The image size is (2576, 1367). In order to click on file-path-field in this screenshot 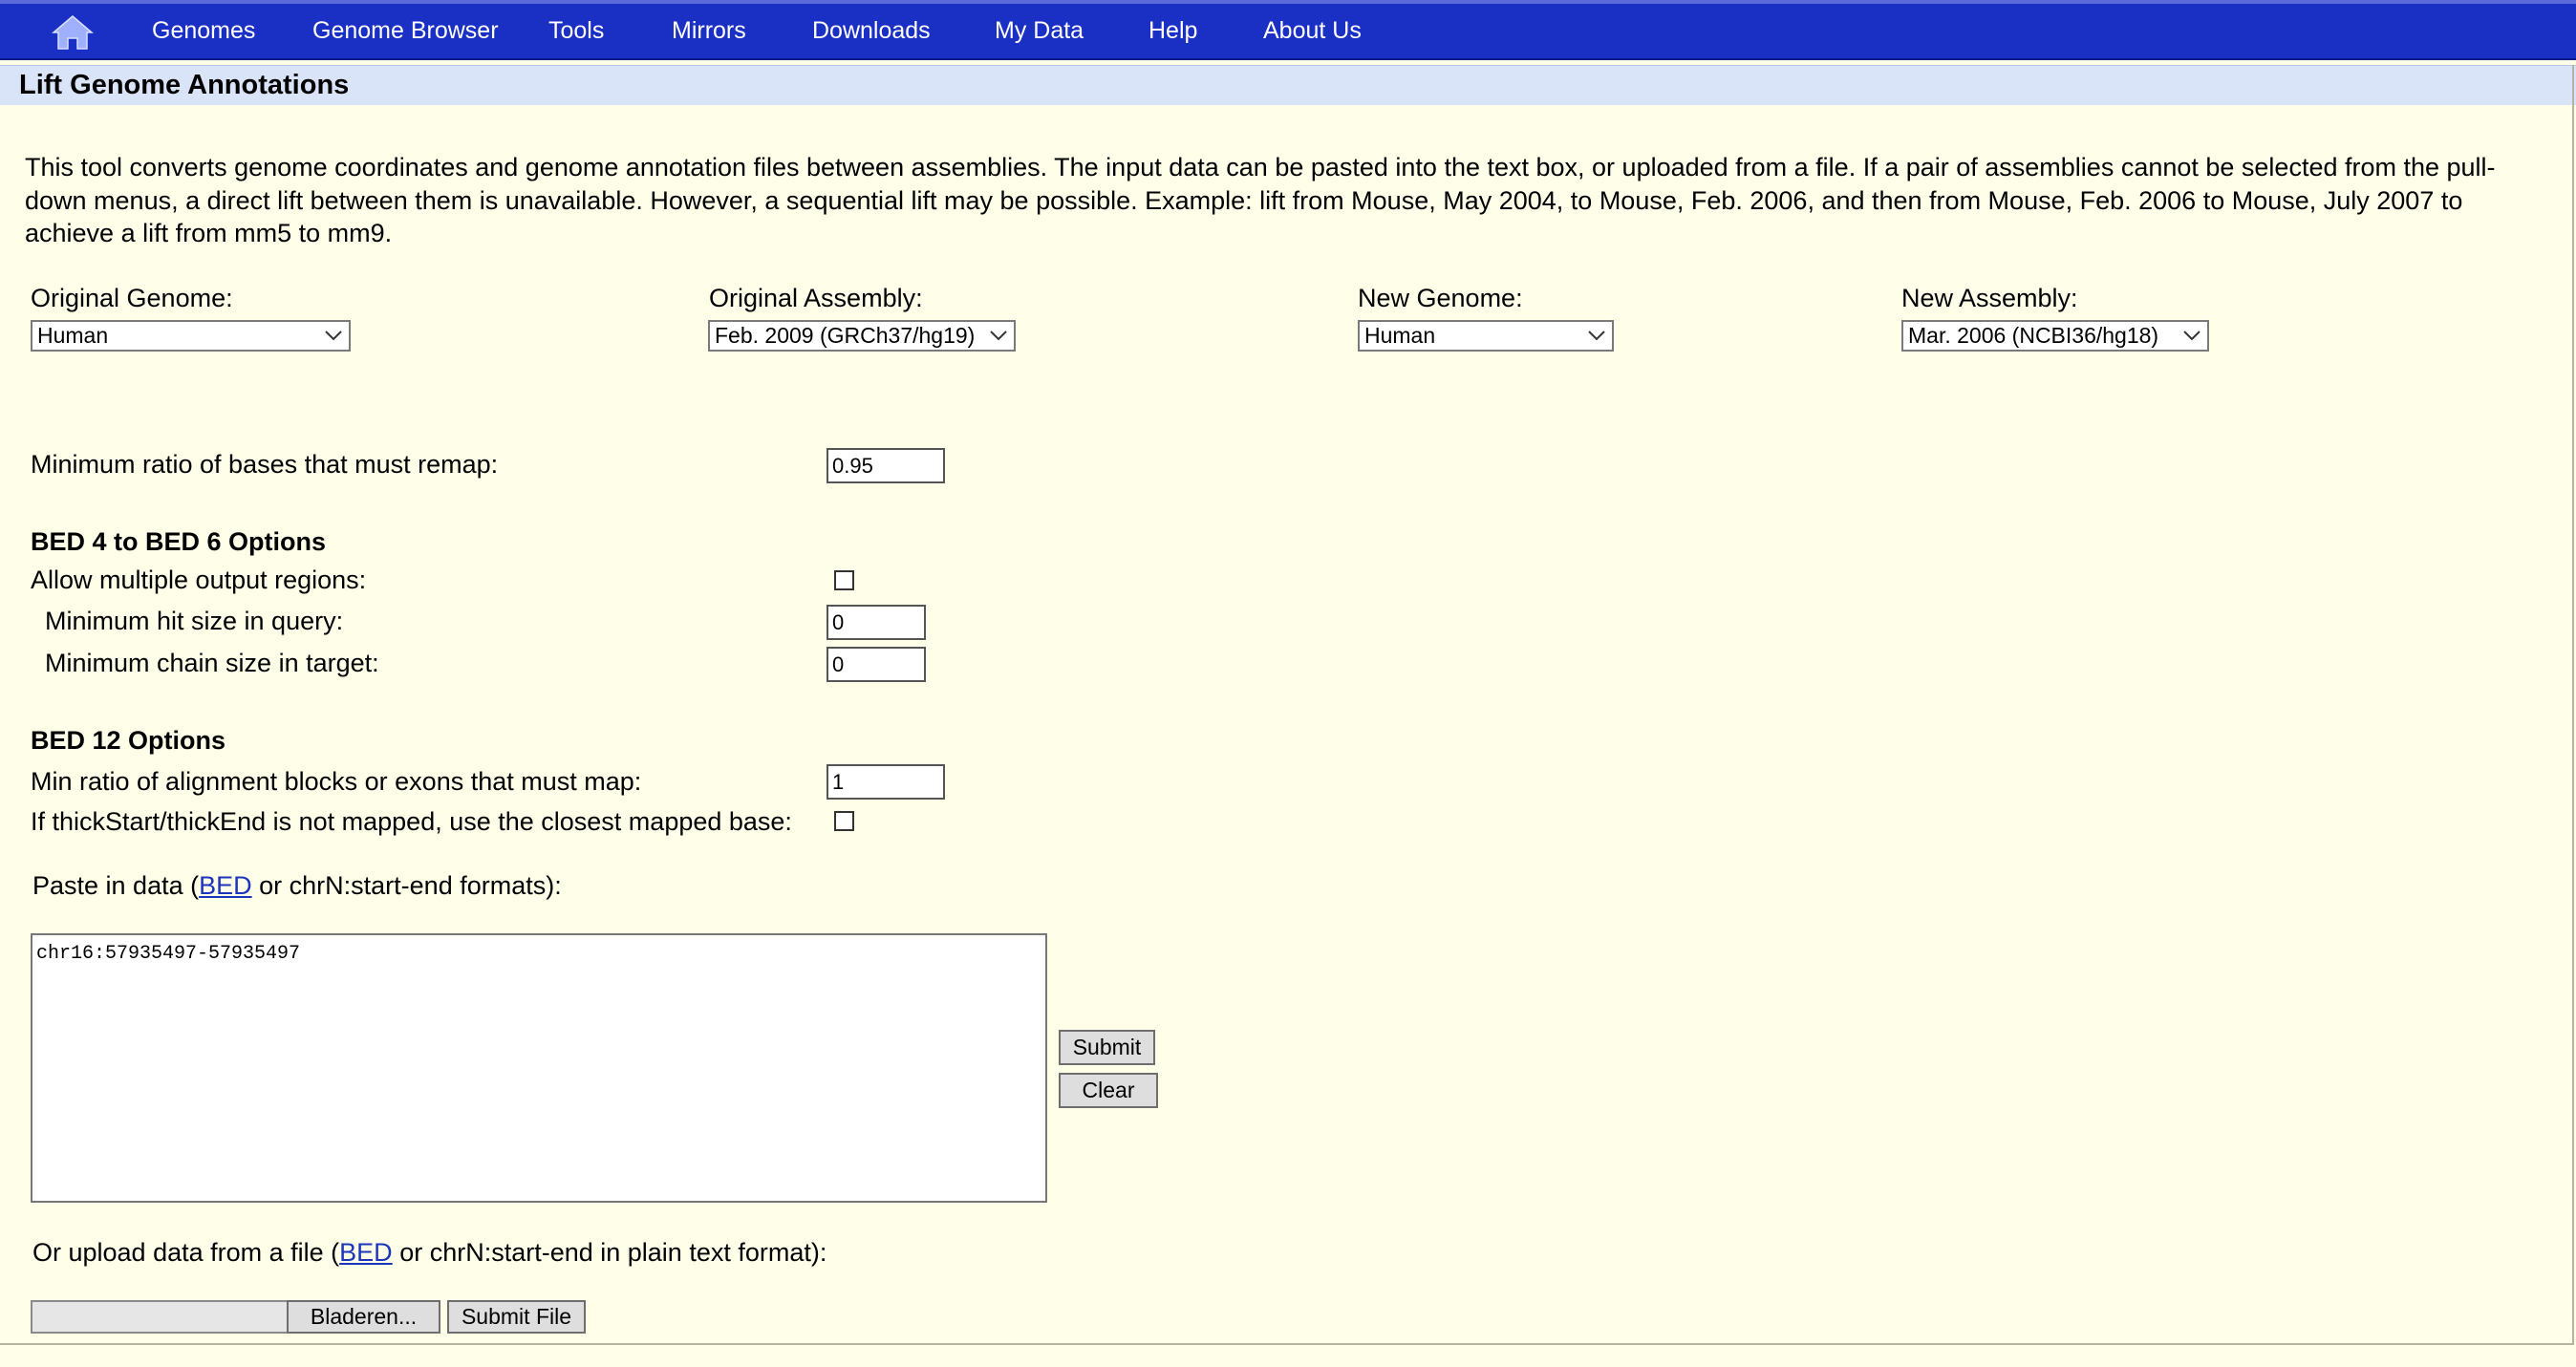, I will do `click(159, 1317)`.